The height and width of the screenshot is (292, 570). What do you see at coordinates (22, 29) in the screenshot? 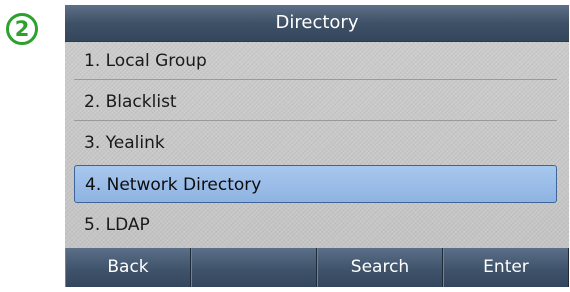
I see `step-number-badge: 2` at bounding box center [22, 29].